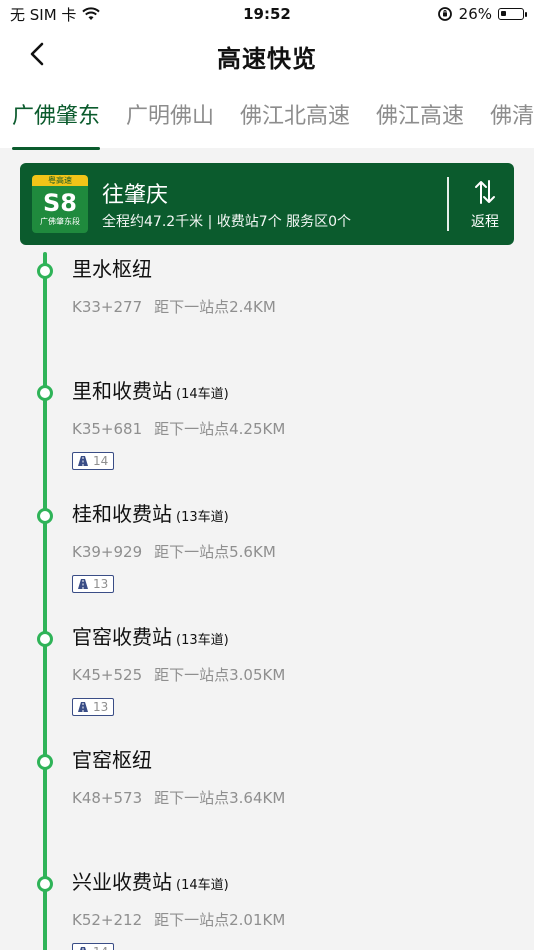  I want to click on badge-code: S8, so click(60, 203).